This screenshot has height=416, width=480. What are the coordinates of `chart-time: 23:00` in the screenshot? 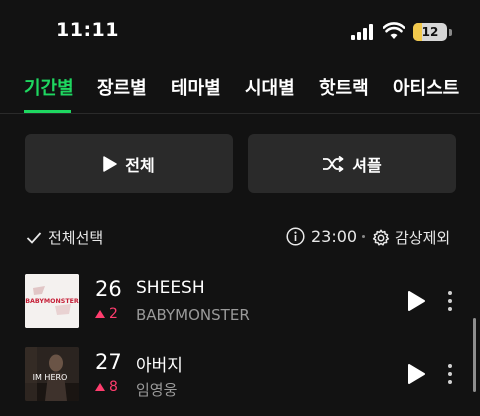 It's located at (334, 236).